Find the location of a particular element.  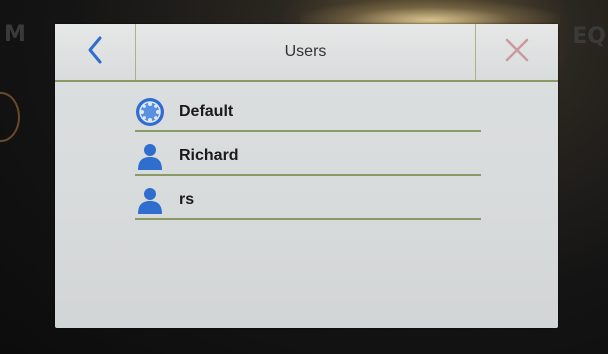

user-label: rs is located at coordinates (187, 199).